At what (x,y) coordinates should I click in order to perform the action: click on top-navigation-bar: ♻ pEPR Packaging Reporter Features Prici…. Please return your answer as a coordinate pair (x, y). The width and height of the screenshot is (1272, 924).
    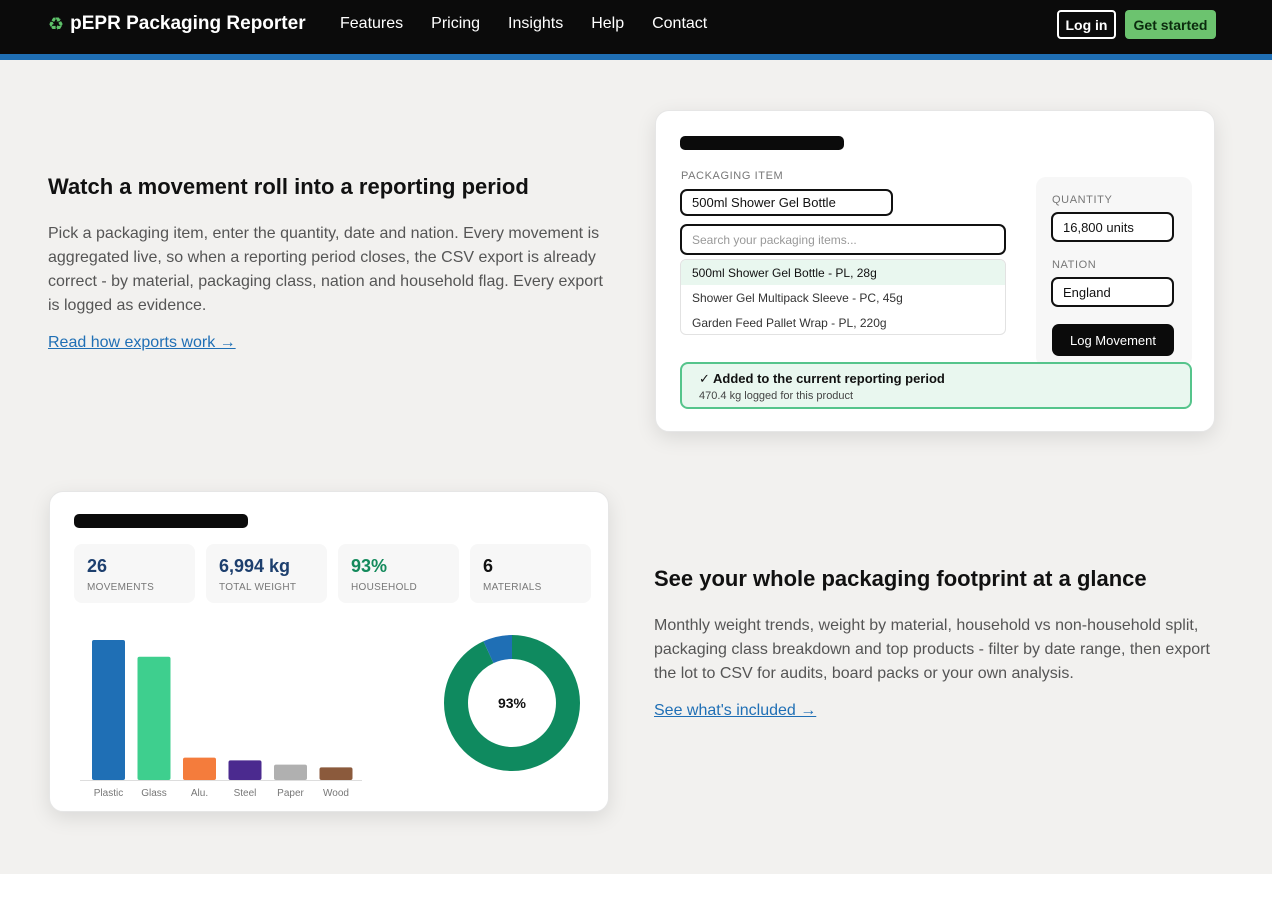
    Looking at the image, I should click on (636, 30).